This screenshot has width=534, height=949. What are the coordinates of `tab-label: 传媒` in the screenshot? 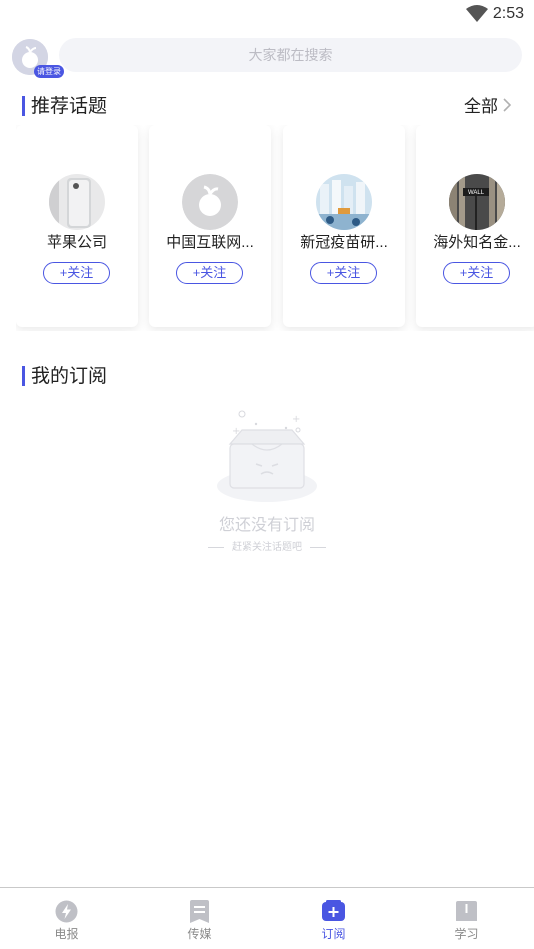 It's located at (199, 934).